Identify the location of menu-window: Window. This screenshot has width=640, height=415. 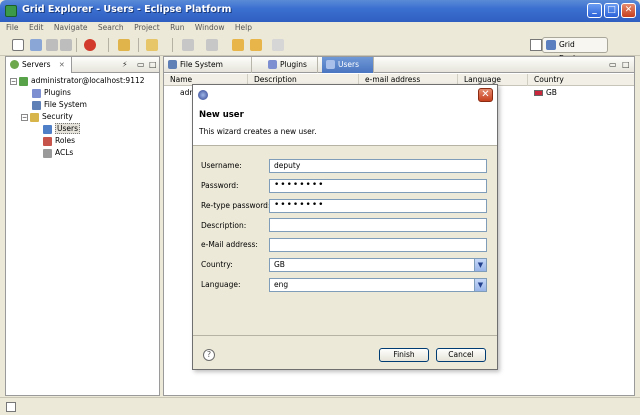
(210, 28).